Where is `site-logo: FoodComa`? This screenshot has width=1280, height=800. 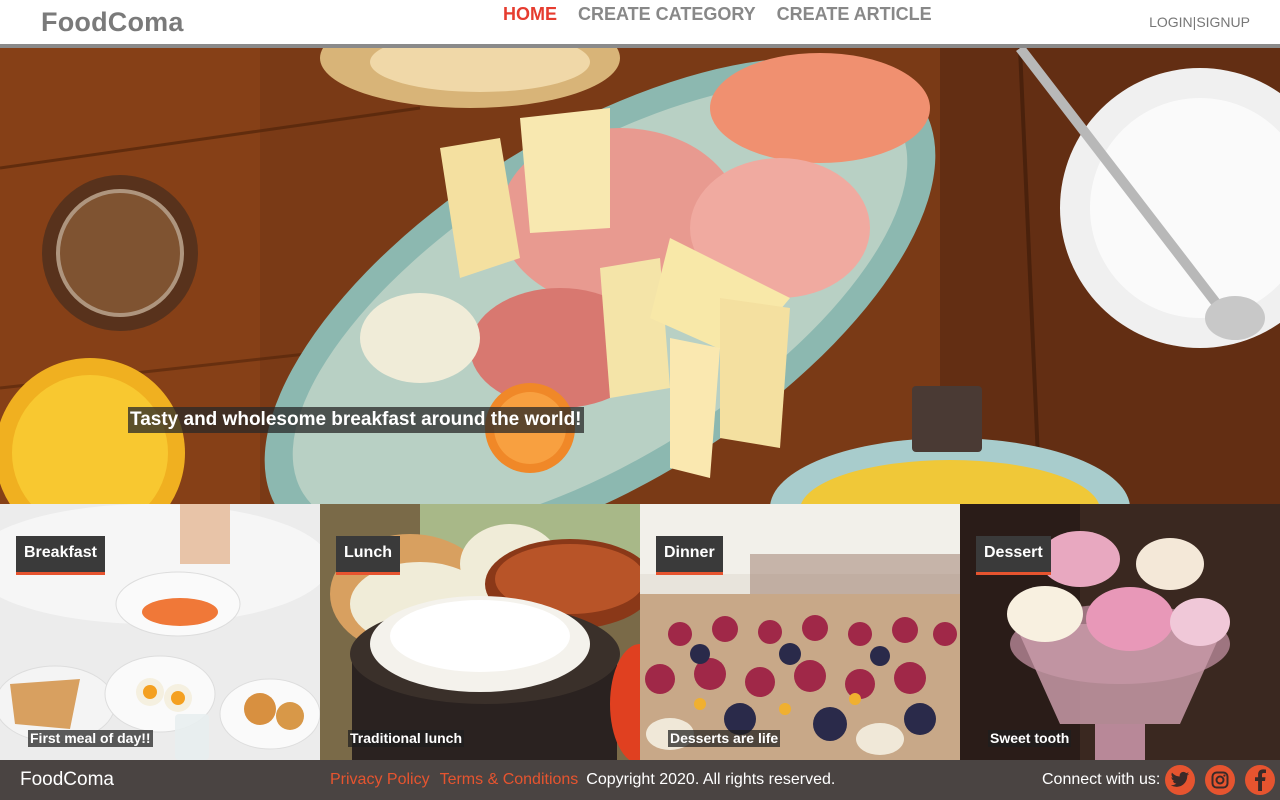
site-logo: FoodComa is located at coordinates (112, 22).